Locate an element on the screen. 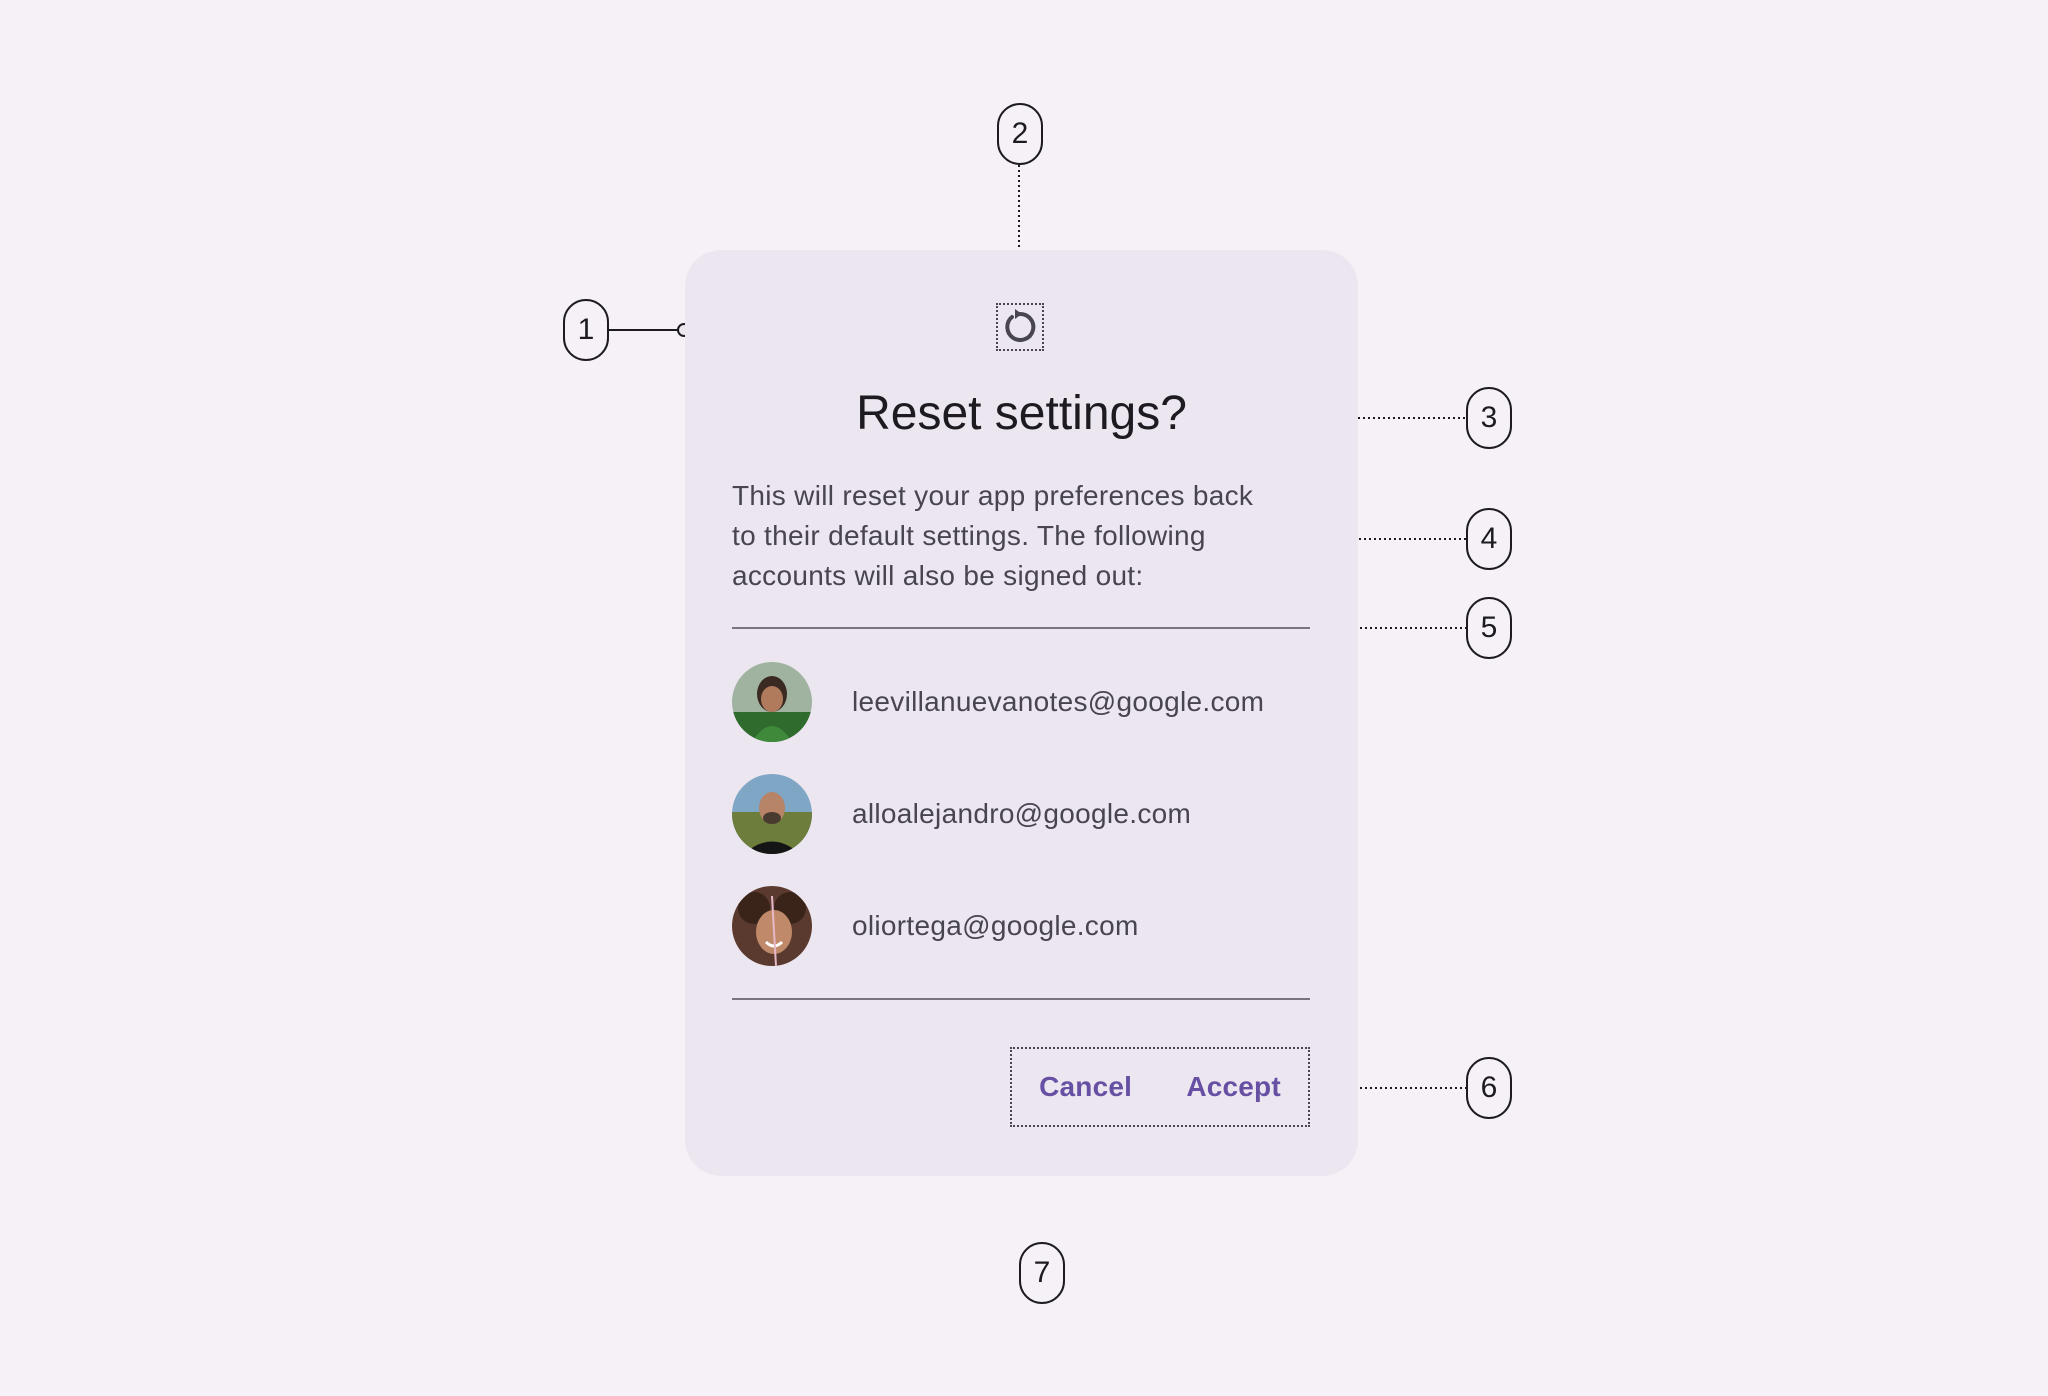 The height and width of the screenshot is (1396, 2048). callout-badge: 1 is located at coordinates (586, 330).